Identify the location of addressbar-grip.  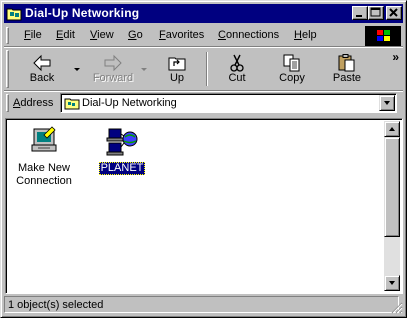
(7, 103).